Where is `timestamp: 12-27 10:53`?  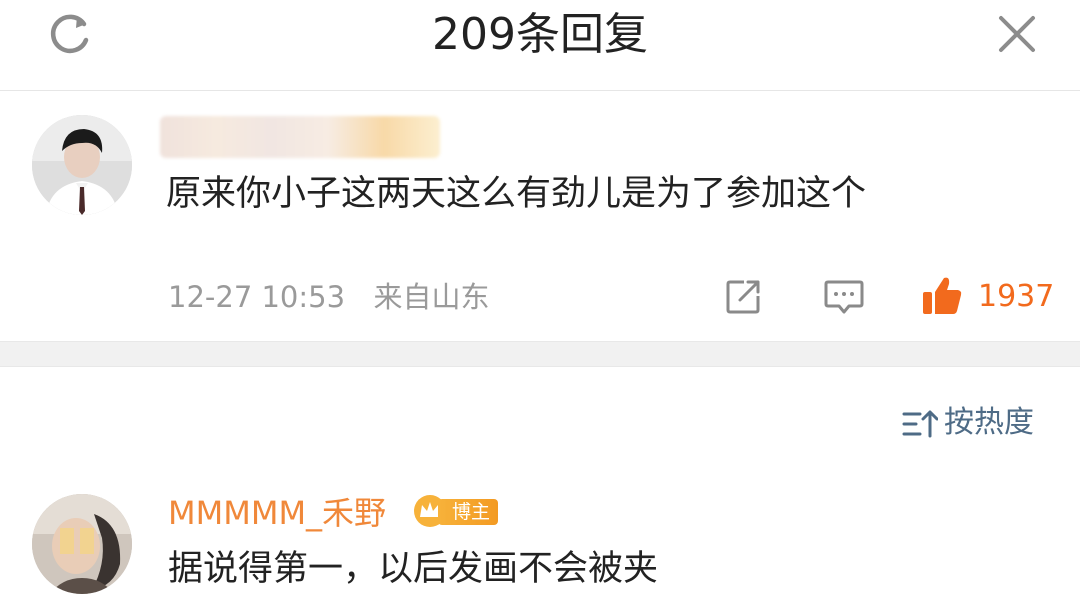
timestamp: 12-27 10:53 is located at coordinates (257, 297).